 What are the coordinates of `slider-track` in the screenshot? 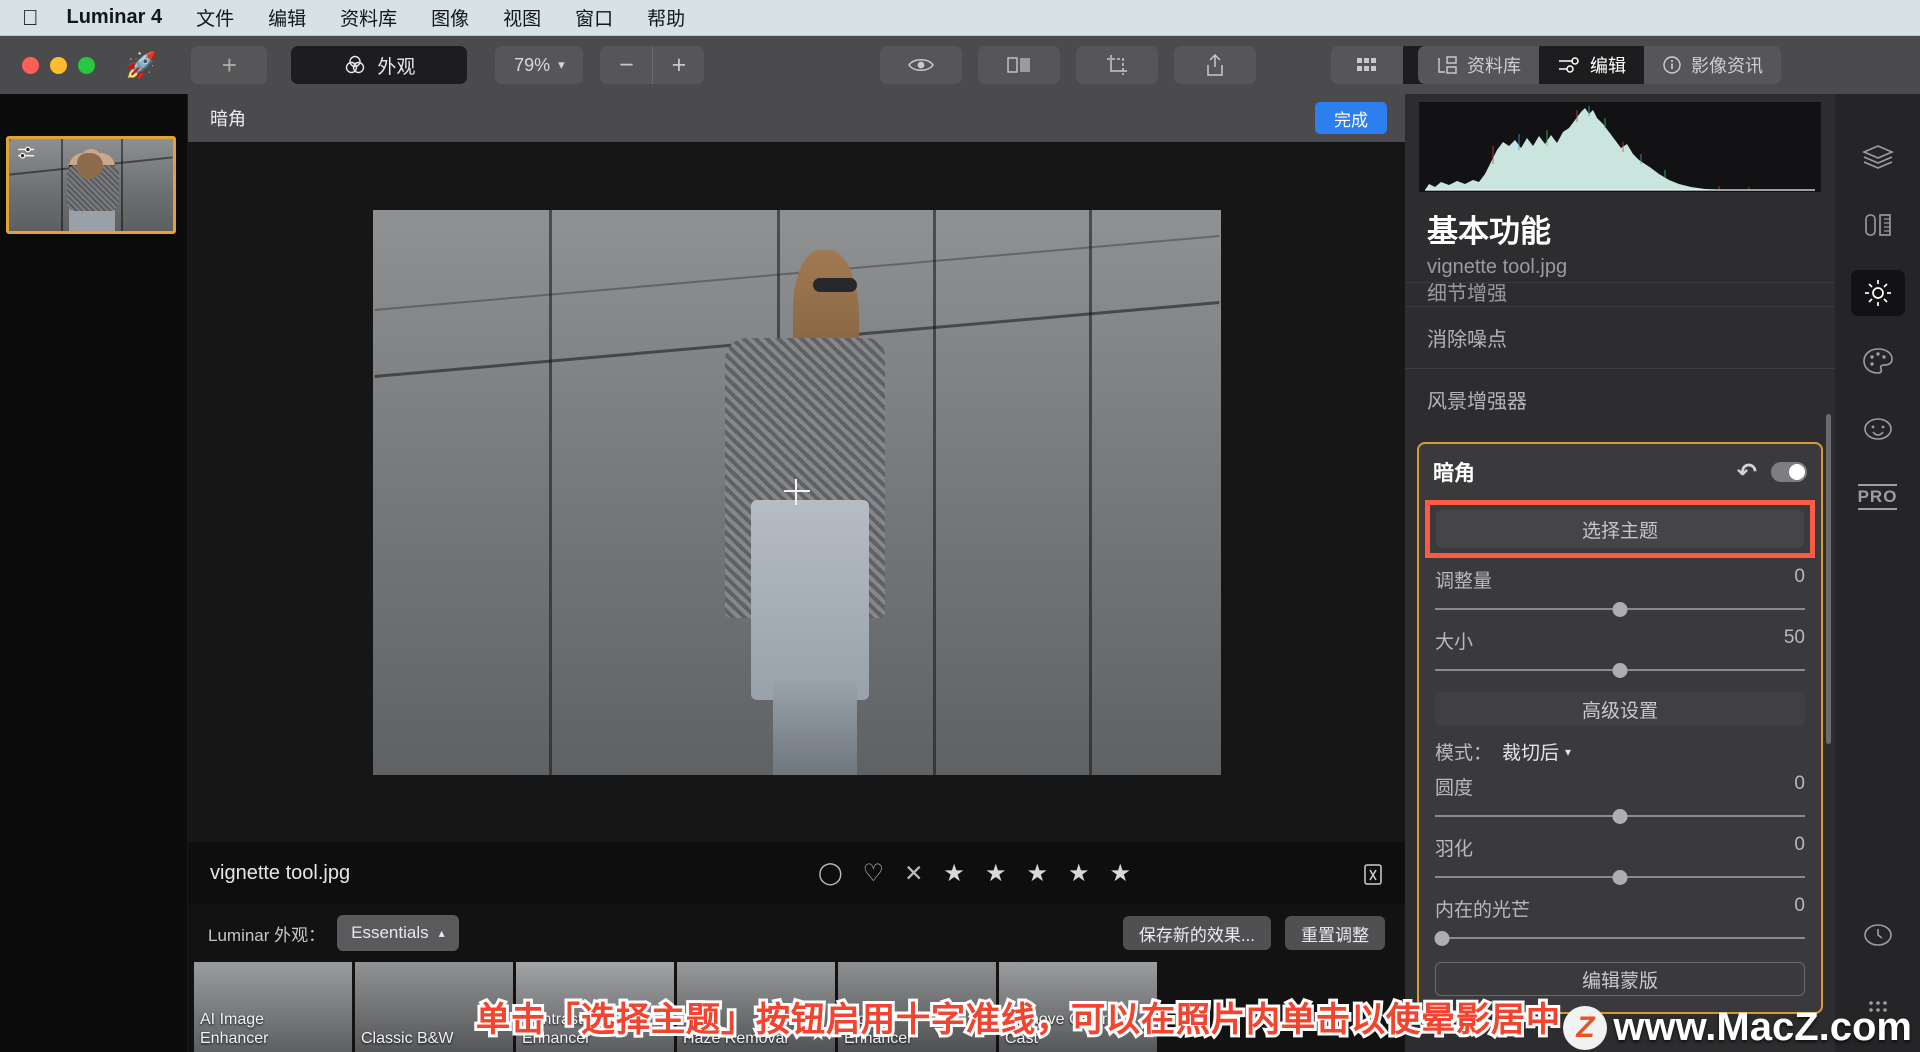 It's located at (1620, 938).